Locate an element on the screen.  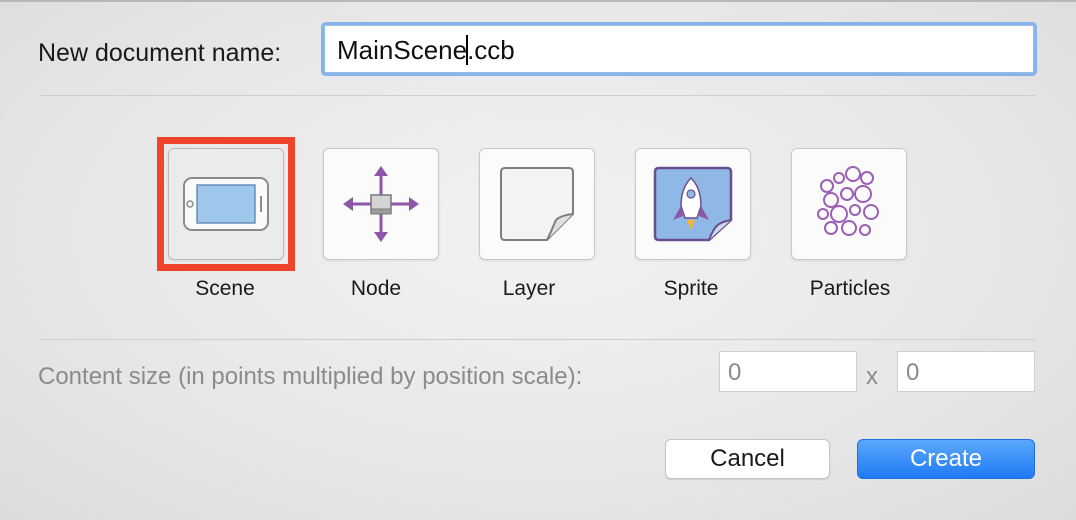
type-tile-layer is located at coordinates (537, 204).